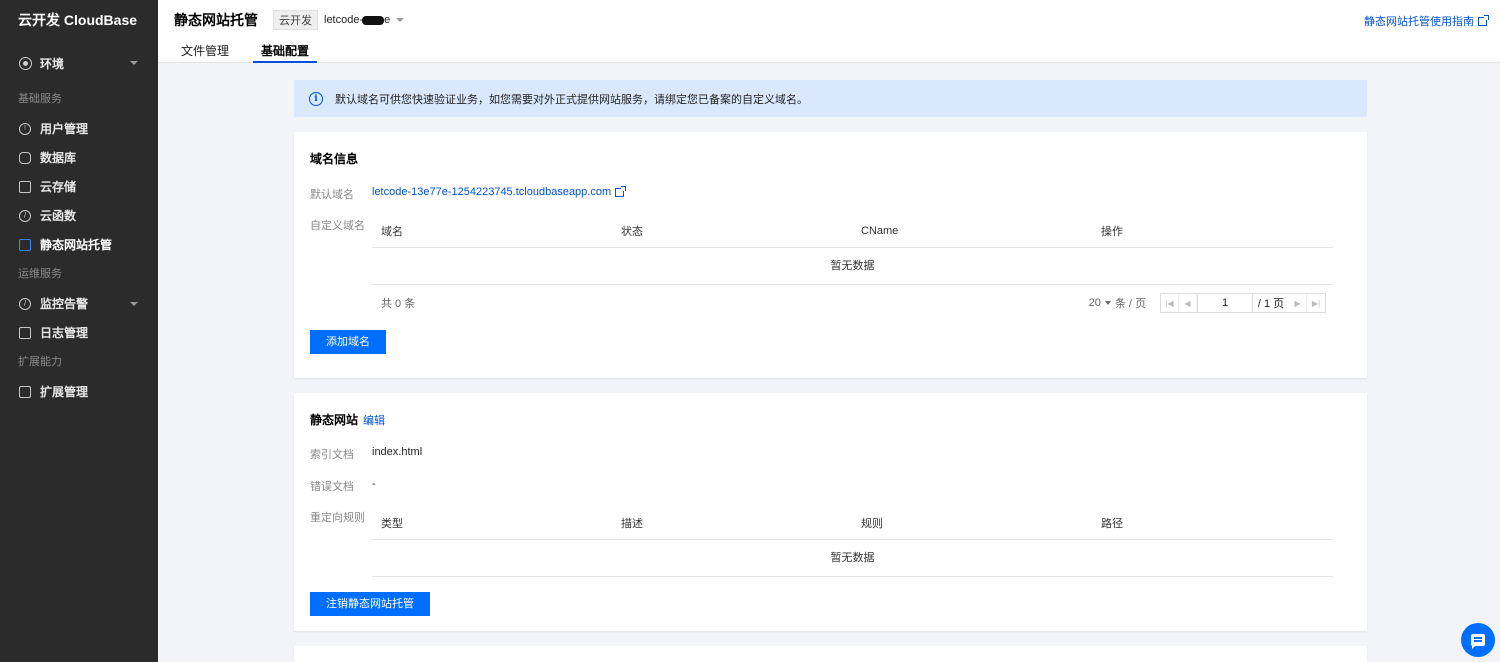  Describe the element at coordinates (337, 226) in the screenshot. I see `custom-domain-label: 自定义域名` at that location.